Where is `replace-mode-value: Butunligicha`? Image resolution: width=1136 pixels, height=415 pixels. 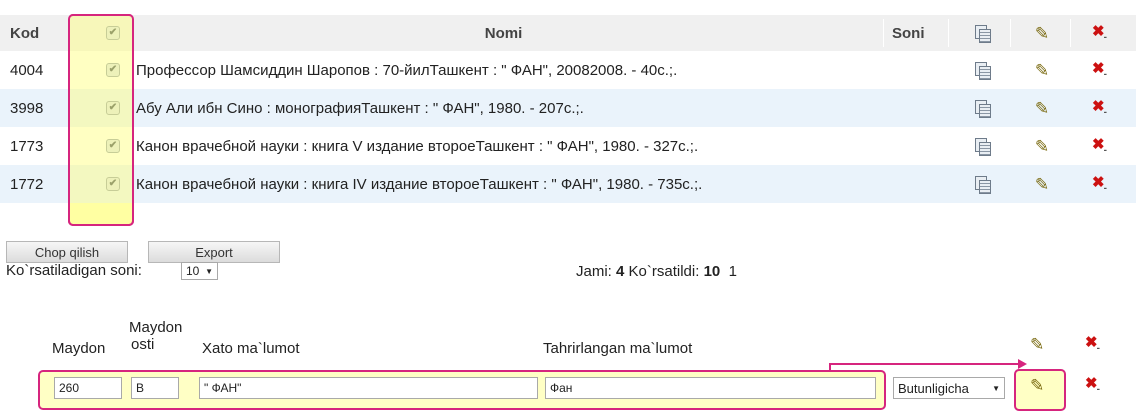
replace-mode-value: Butunligicha is located at coordinates (933, 388).